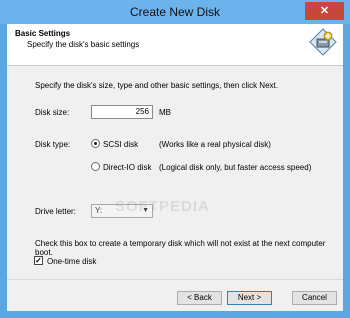 The image size is (350, 318). What do you see at coordinates (95, 143) in the screenshot?
I see `scsi-disk-radio` at bounding box center [95, 143].